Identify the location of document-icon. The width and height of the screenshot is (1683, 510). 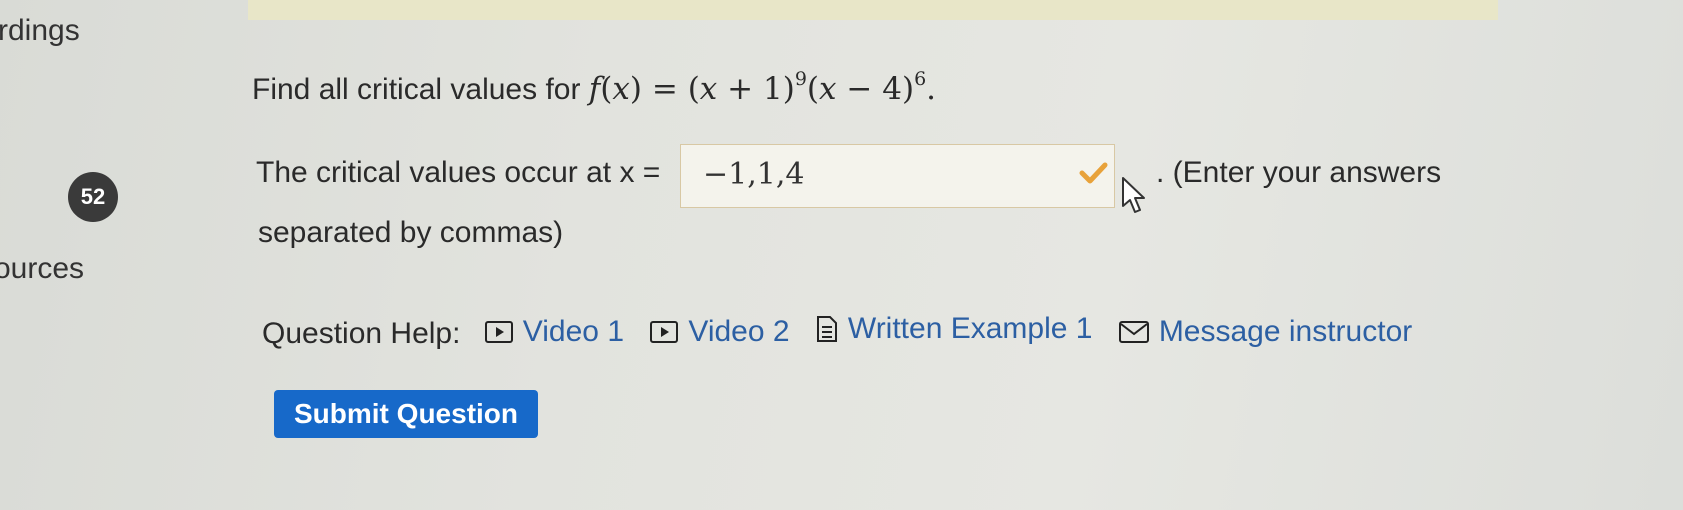
(826, 329).